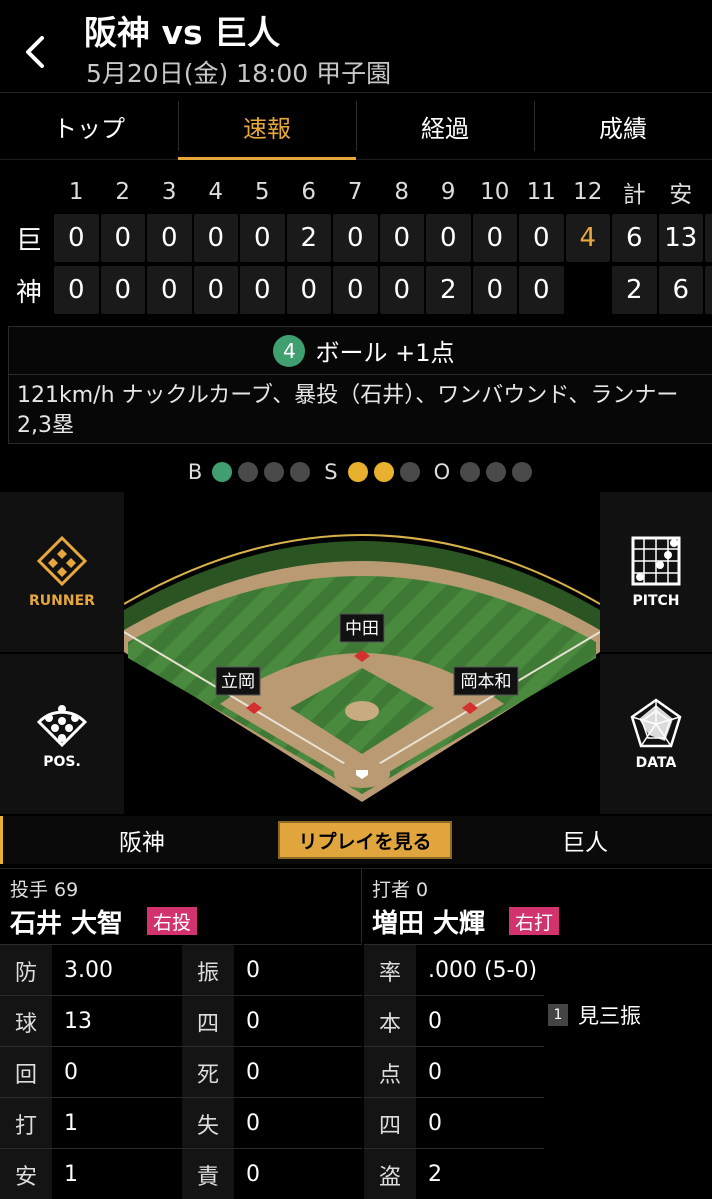 This screenshot has height=1199, width=712. Describe the element at coordinates (239, 73) in the screenshot. I see `game-datetime-venue: 5月20日(金) 18:00 甲子園` at that location.